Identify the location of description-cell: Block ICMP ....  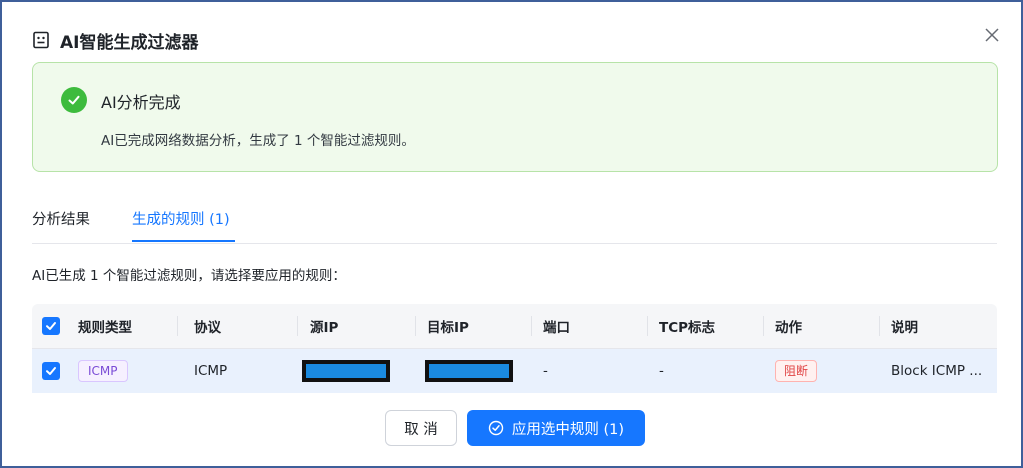
(937, 371).